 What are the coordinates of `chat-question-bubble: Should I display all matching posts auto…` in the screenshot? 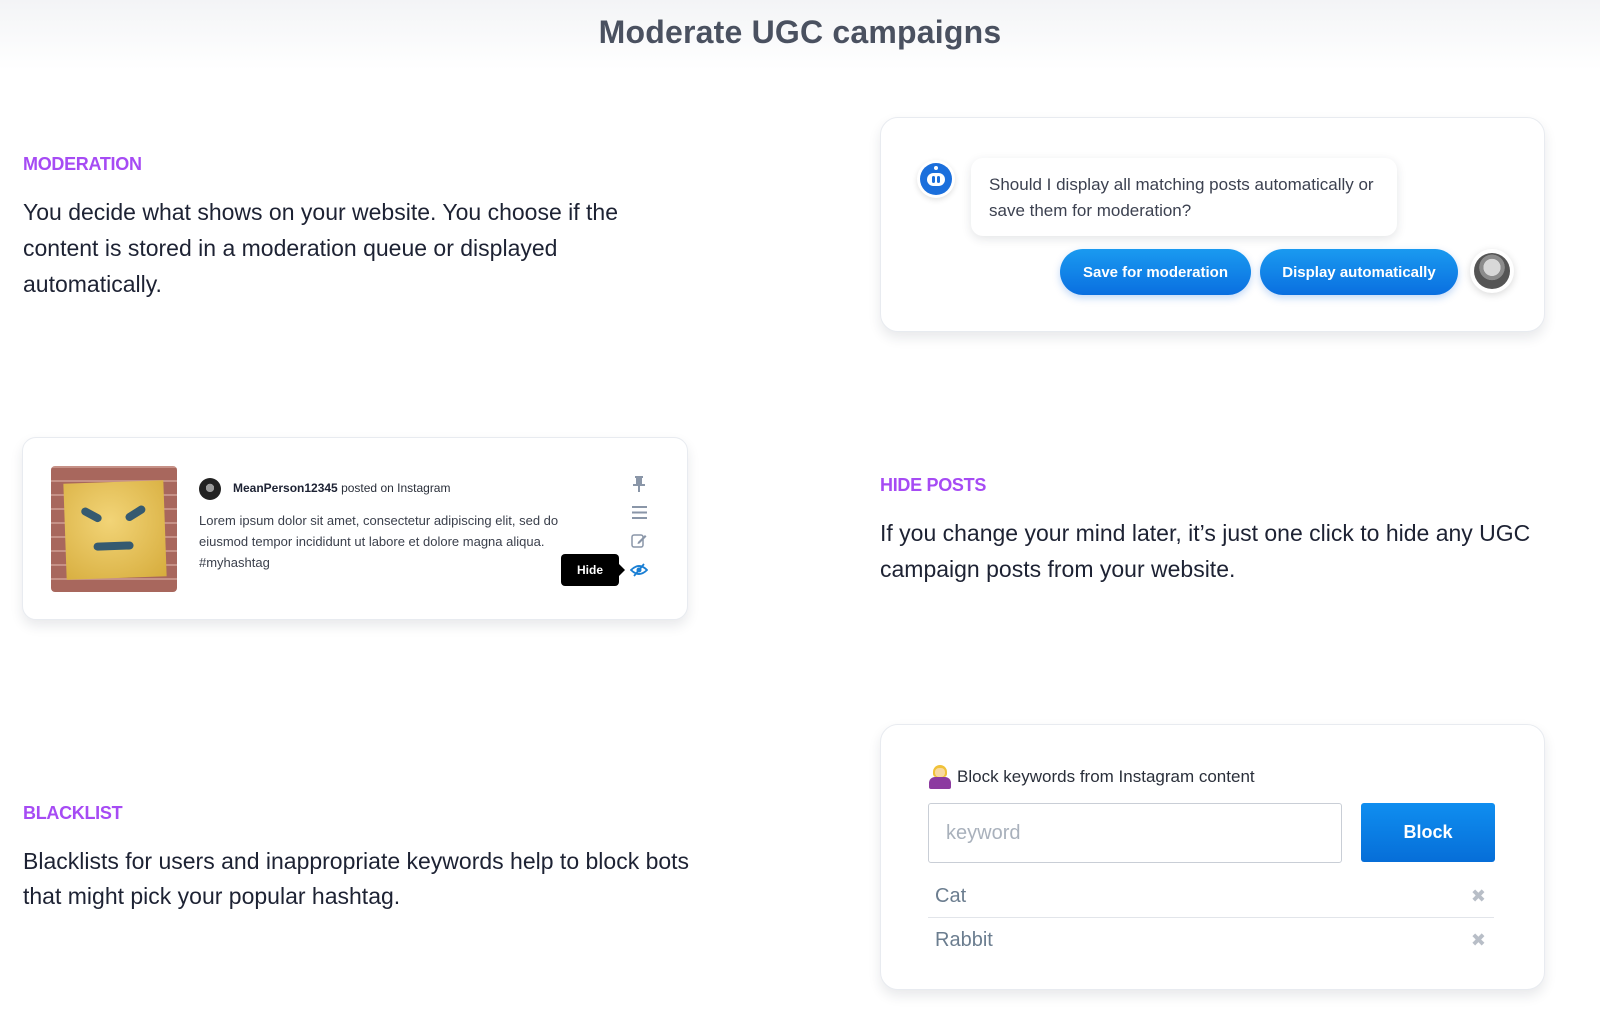 It's located at (1184, 197).